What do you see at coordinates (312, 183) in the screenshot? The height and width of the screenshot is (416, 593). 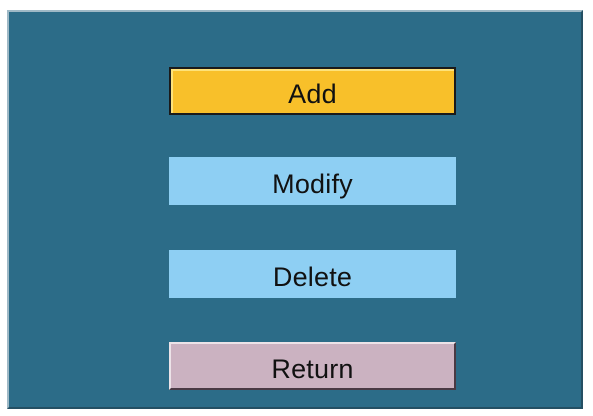 I see `modify-button-label: Modify` at bounding box center [312, 183].